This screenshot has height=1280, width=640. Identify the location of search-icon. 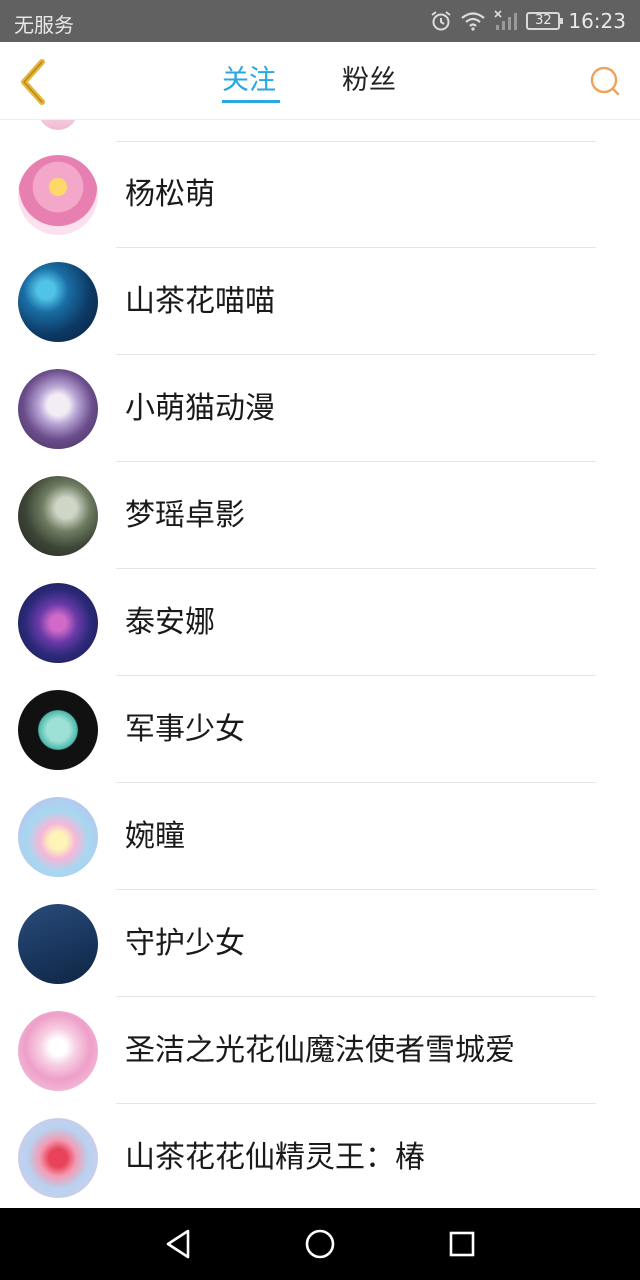
(605, 81).